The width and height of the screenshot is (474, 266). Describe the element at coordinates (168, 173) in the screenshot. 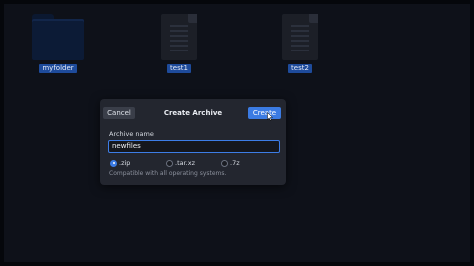

I see `format-hint: Compatible with all operating systems.` at that location.